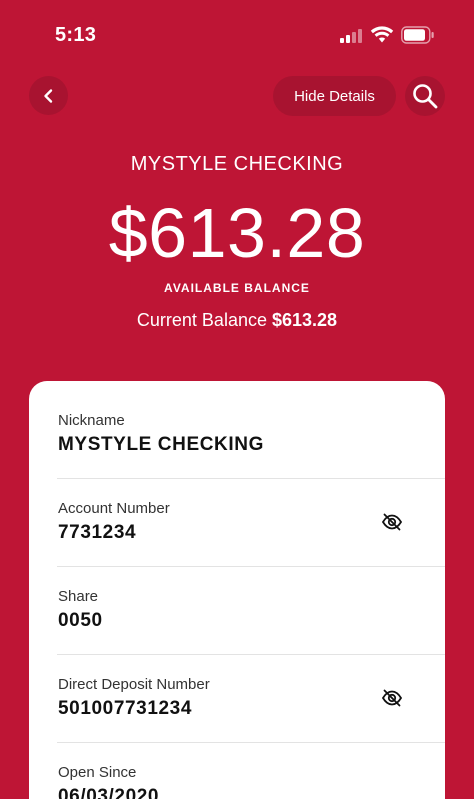  I want to click on detail-value: MYSTYLE CHECKING, so click(161, 444).